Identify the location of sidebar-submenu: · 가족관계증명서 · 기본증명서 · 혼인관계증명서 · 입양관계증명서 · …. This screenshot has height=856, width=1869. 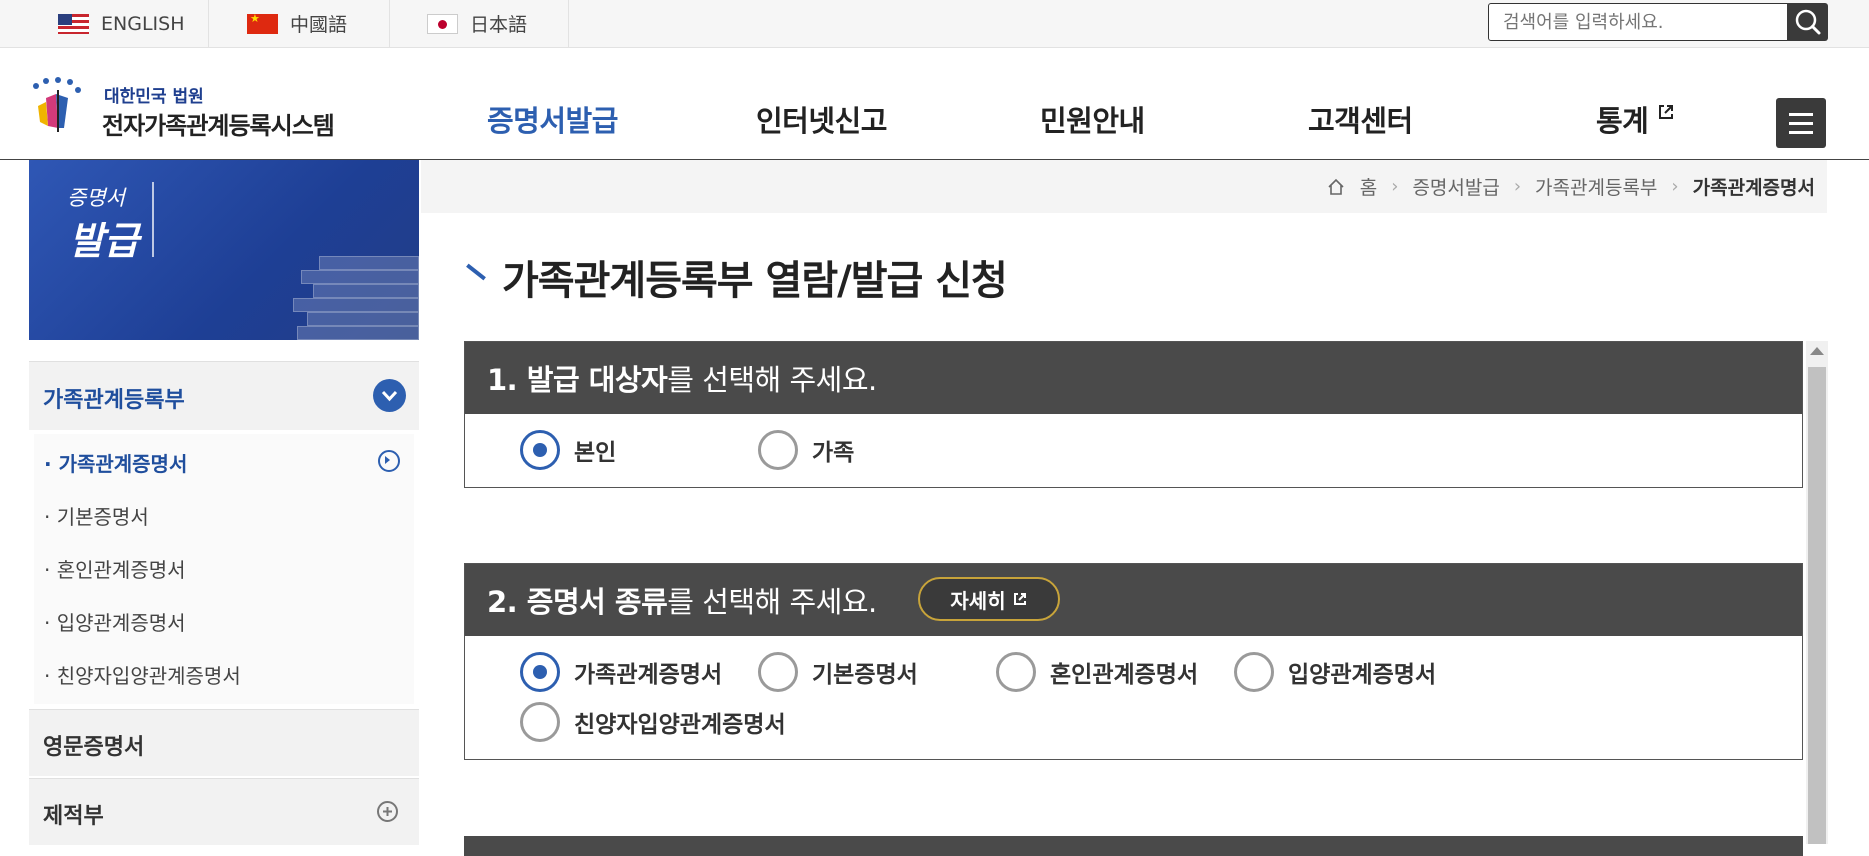
(224, 569).